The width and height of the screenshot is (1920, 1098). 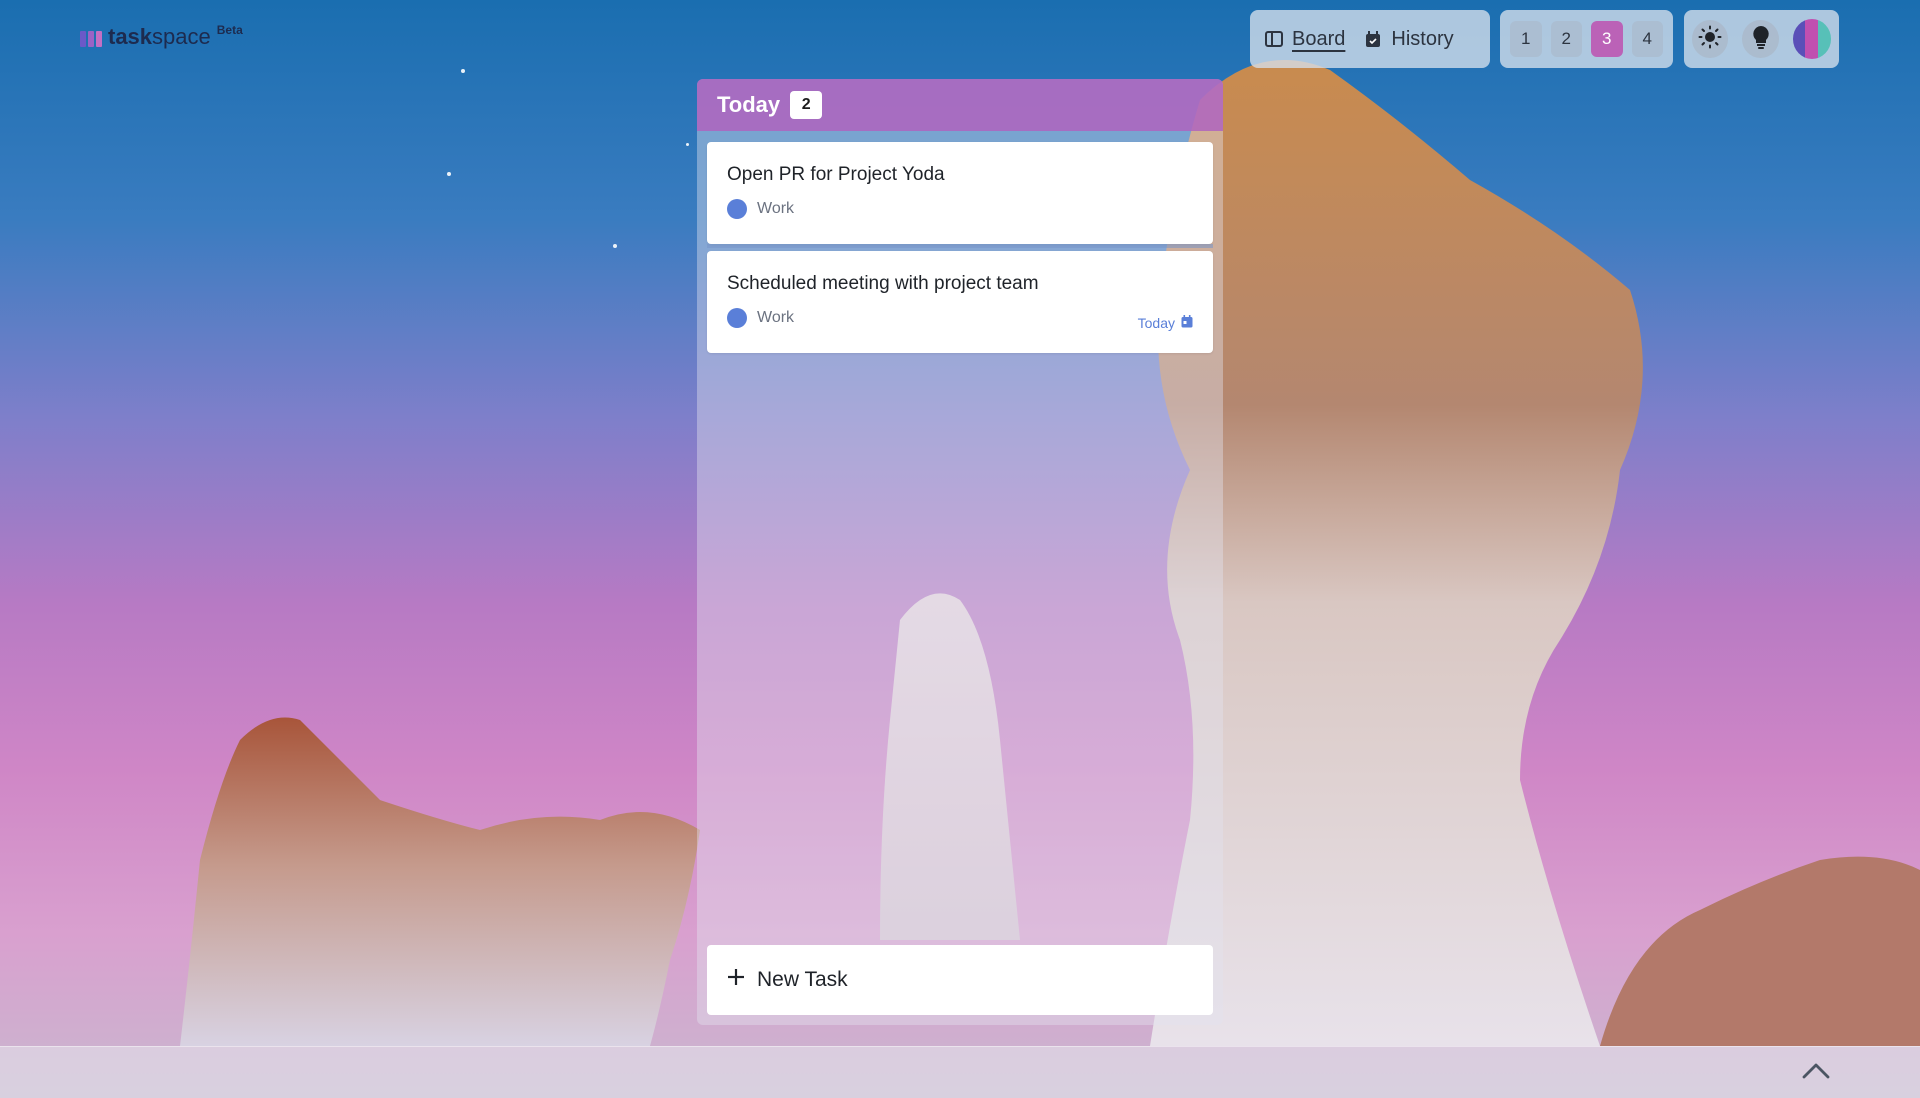 I want to click on page-button-3: 3, so click(x=1607, y=39).